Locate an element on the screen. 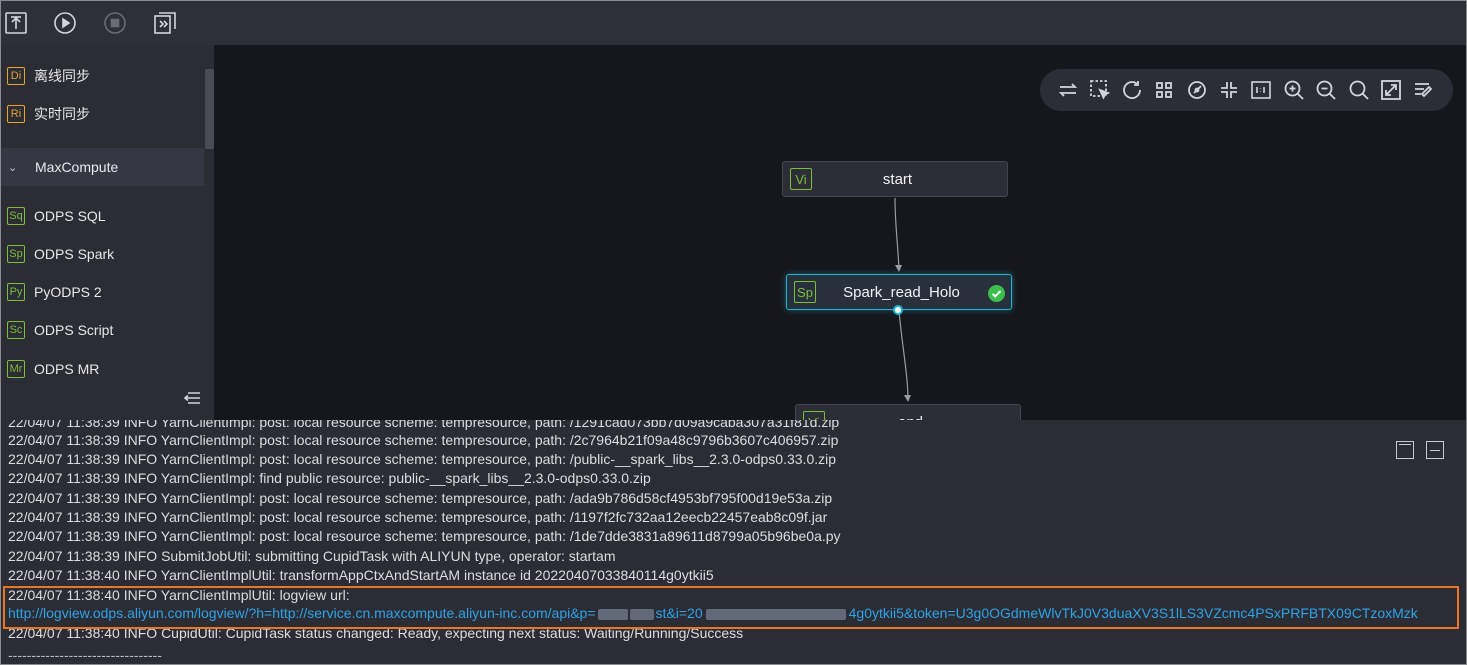 The width and height of the screenshot is (1467, 665). sq-icon: Sq is located at coordinates (16, 216).